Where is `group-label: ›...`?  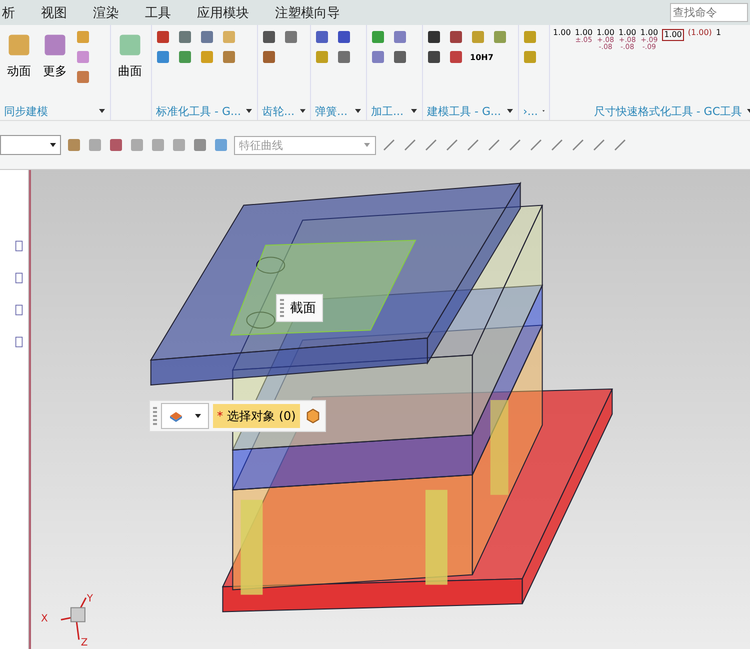
group-label: ›... is located at coordinates (530, 111).